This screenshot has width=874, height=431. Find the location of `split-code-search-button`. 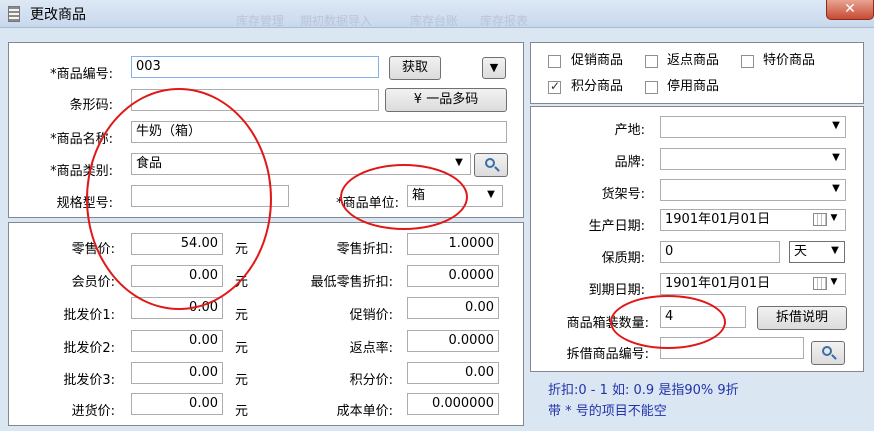

split-code-search-button is located at coordinates (828, 353).